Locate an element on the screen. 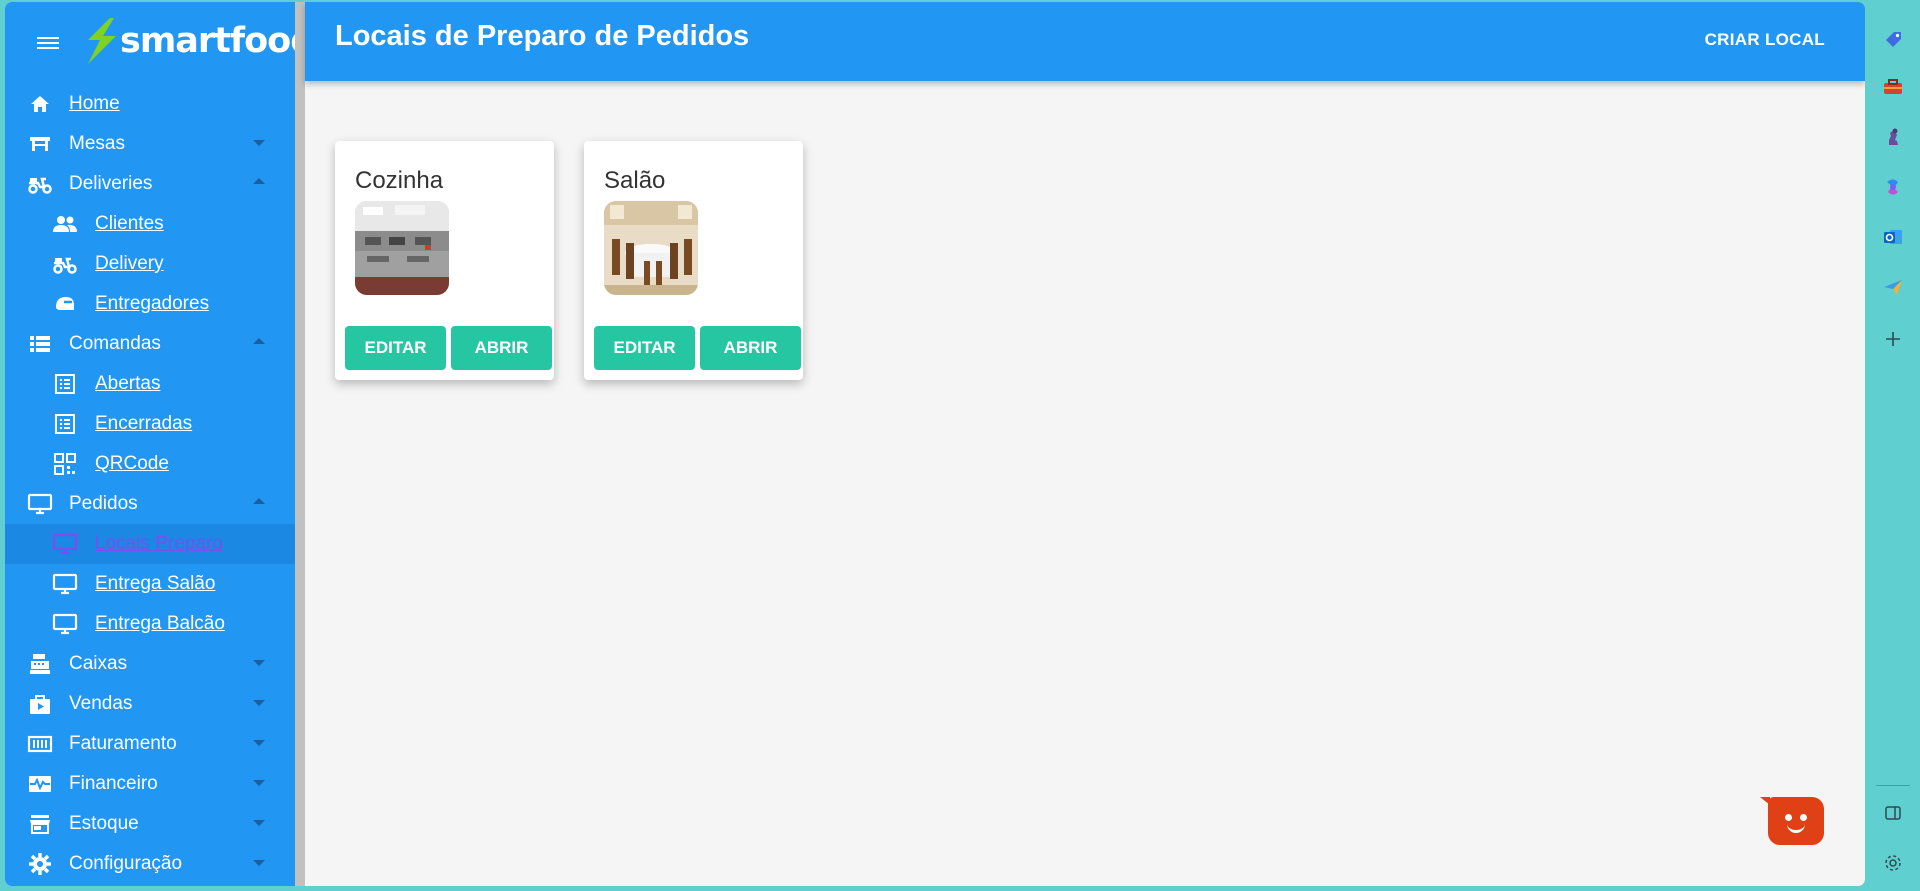  sidebar-item-label: Financeiro is located at coordinates (113, 783).